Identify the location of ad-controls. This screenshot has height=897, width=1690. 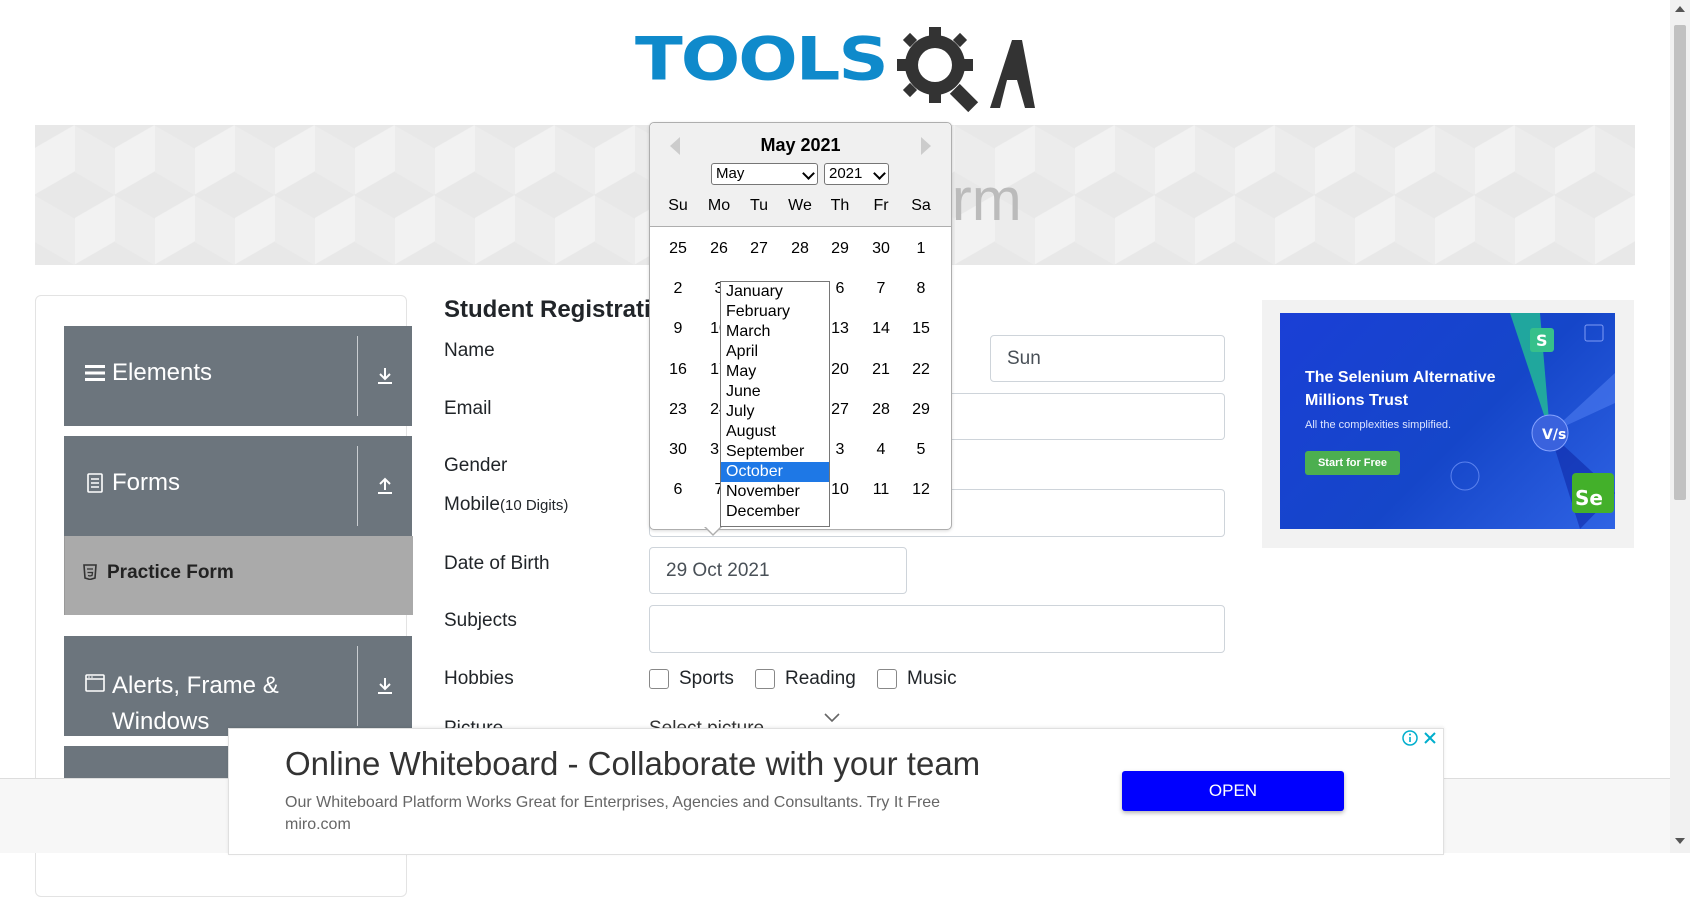
(1420, 738).